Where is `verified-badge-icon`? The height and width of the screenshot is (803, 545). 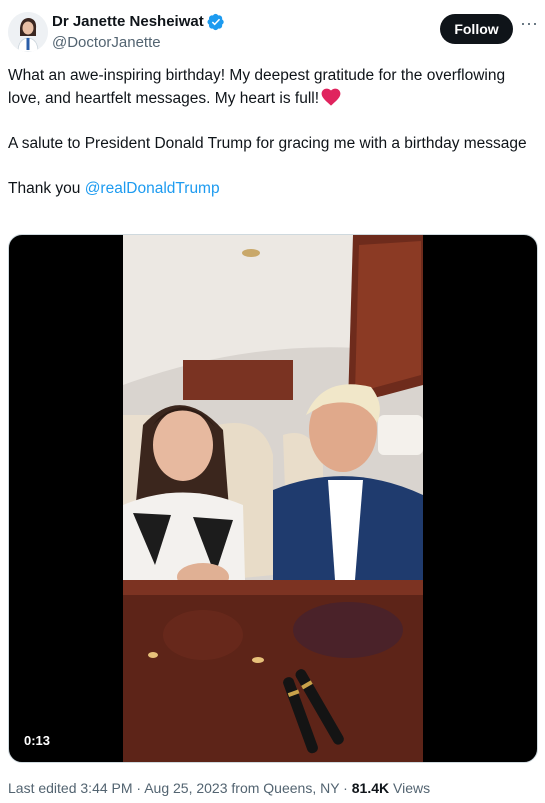
verified-badge-icon is located at coordinates (215, 22).